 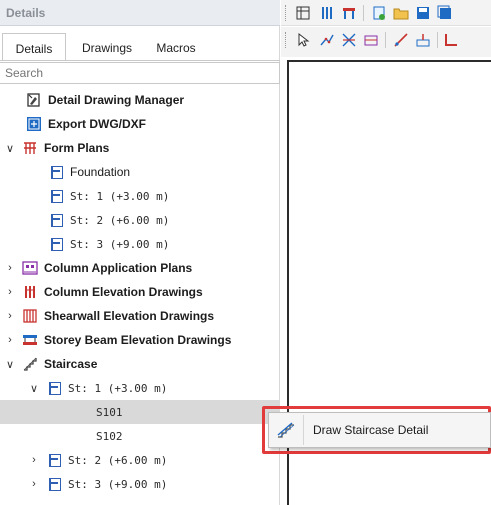 What do you see at coordinates (123, 292) in the screenshot?
I see `tree-item-label: Column Elevation Drawings` at bounding box center [123, 292].